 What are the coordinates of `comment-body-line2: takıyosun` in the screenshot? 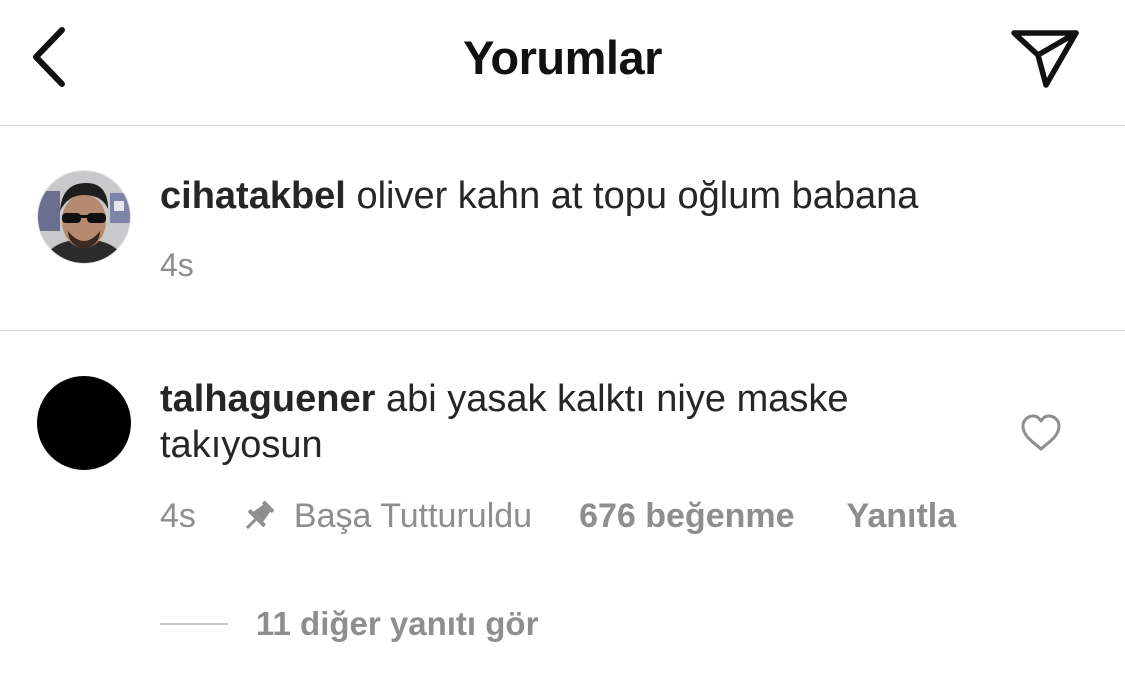 It's located at (241, 445).